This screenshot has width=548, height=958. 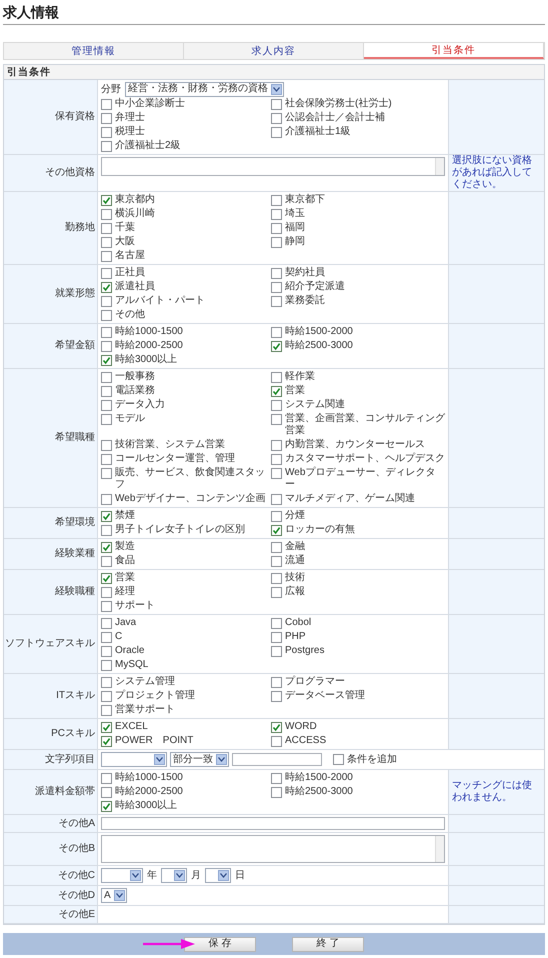 I want to click on tab: 管理情報, so click(x=94, y=51).